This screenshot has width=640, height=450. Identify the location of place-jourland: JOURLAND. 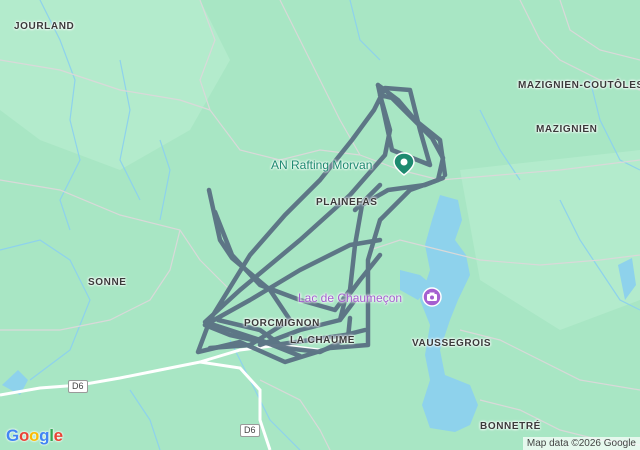
(44, 26).